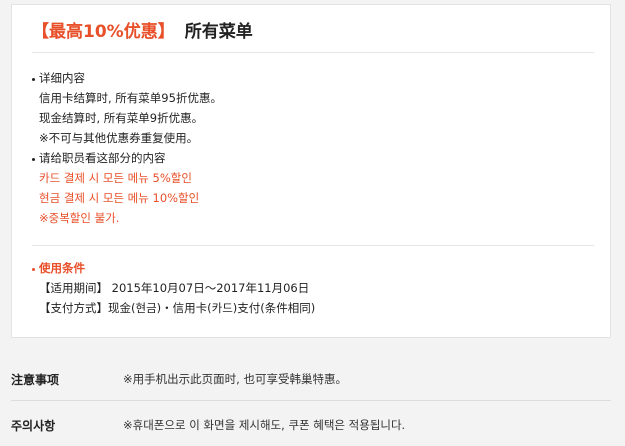 The image size is (625, 446). What do you see at coordinates (177, 308) in the screenshot?
I see `payment-method: 【支付方式】现金(현금)・信用卡(카드)支付(条件相同)` at bounding box center [177, 308].